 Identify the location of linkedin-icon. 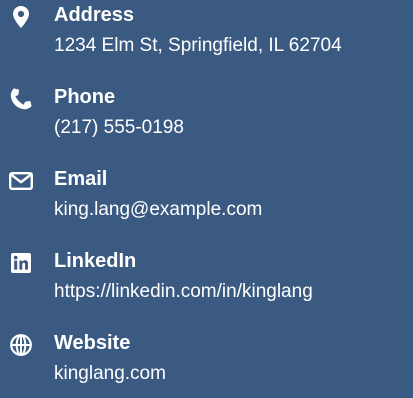
(21, 263).